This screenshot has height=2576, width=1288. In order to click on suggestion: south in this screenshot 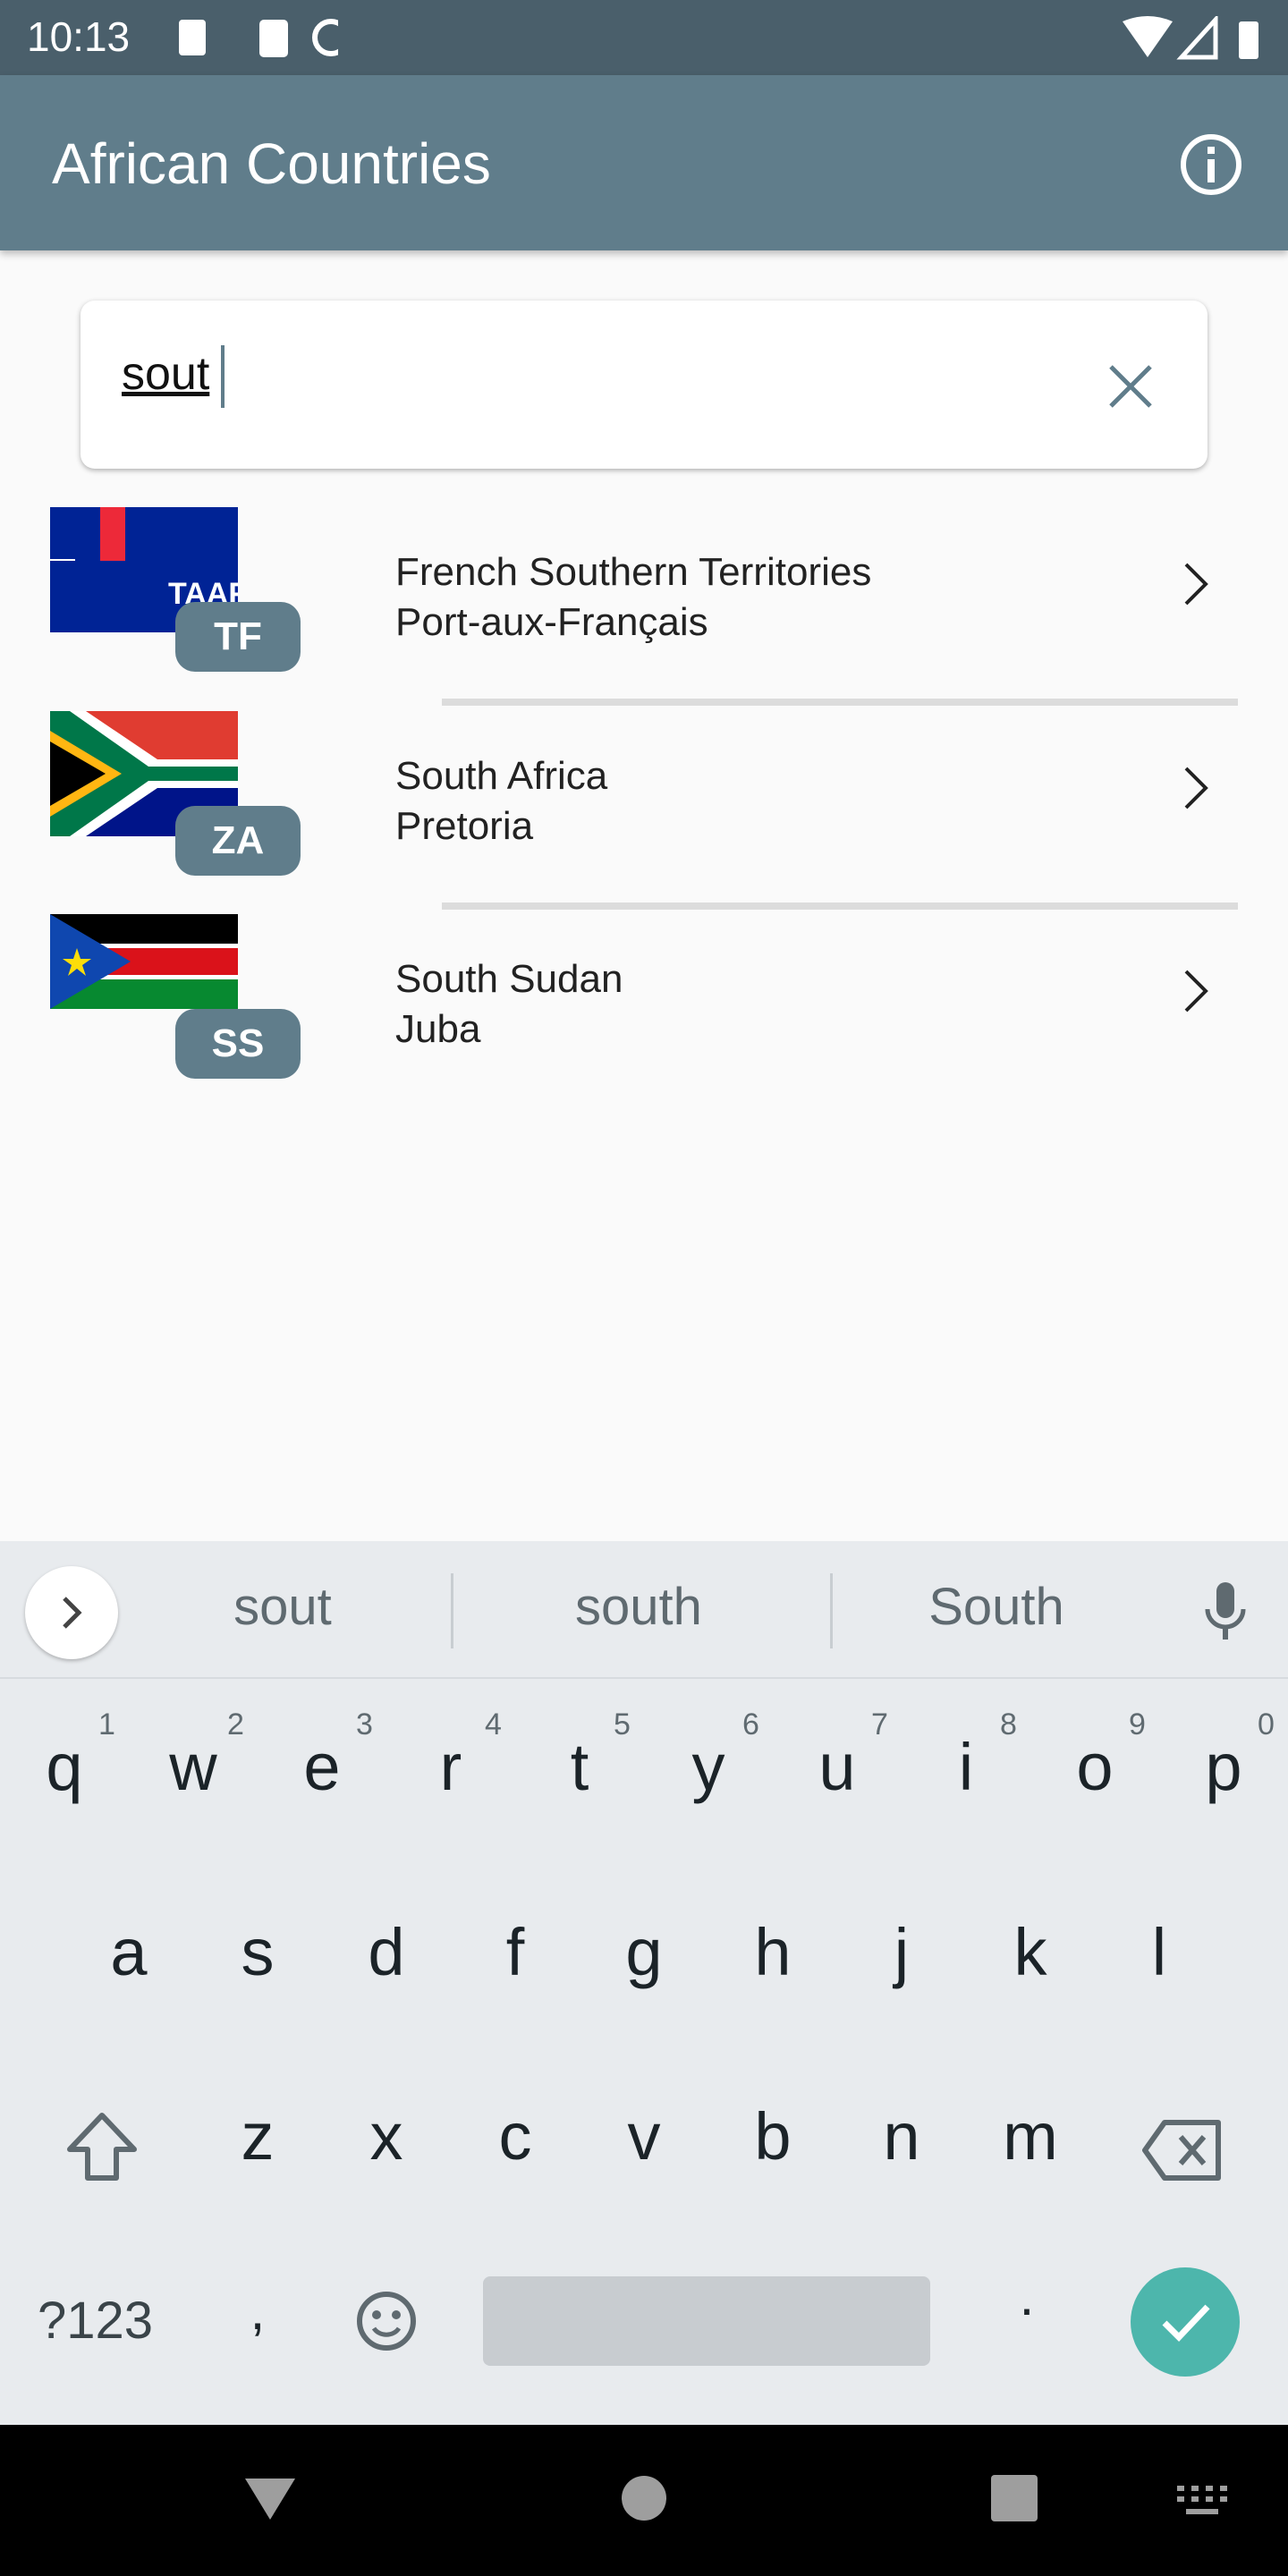, I will do `click(639, 1607)`.